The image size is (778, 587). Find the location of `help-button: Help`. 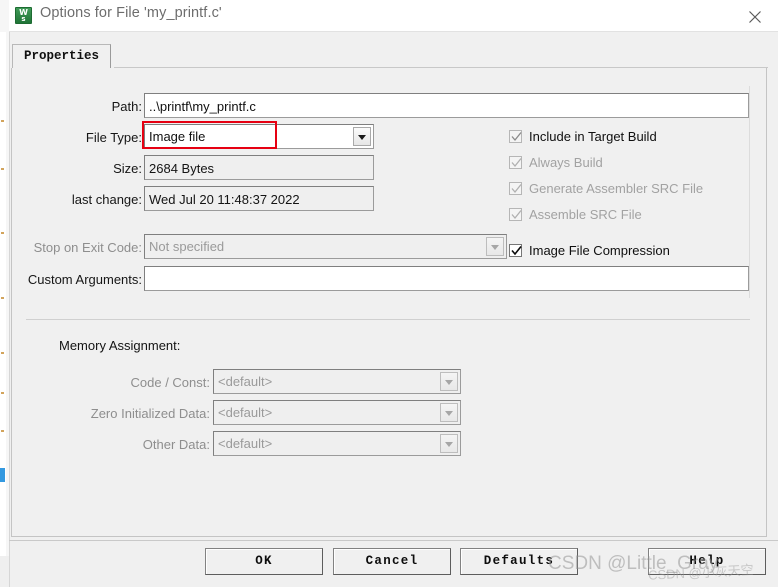

help-button: Help is located at coordinates (707, 561).